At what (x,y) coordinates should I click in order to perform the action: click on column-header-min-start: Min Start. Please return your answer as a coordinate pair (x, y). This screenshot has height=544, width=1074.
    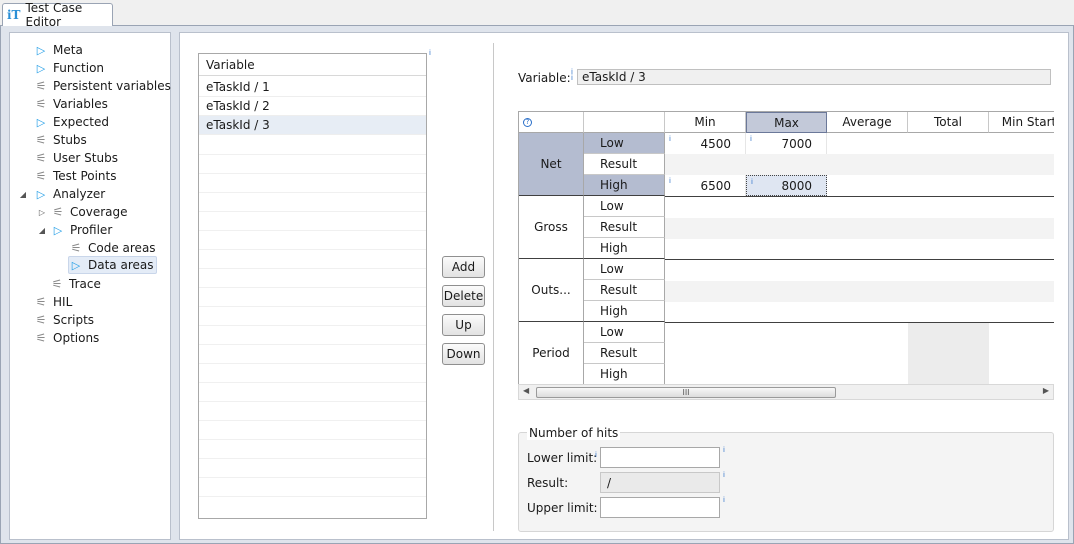
    Looking at the image, I should click on (1021, 122).